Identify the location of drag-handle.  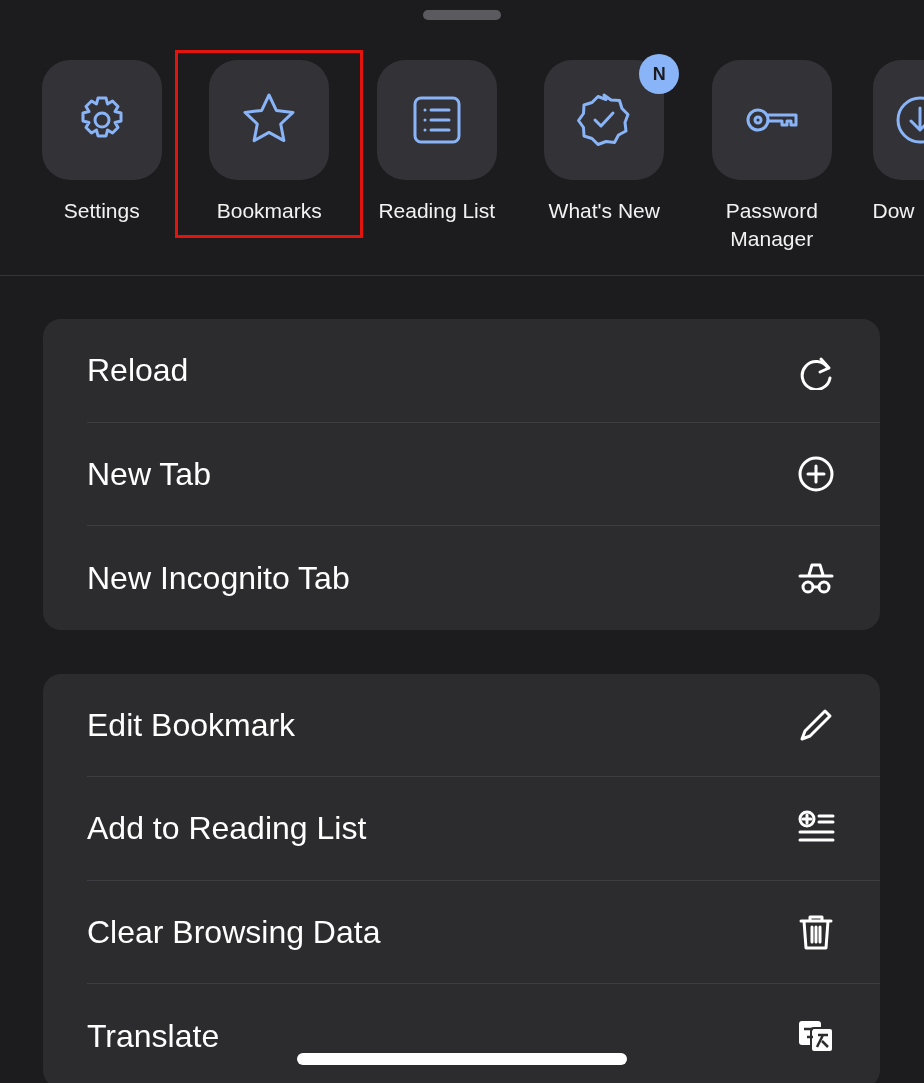
(462, 15).